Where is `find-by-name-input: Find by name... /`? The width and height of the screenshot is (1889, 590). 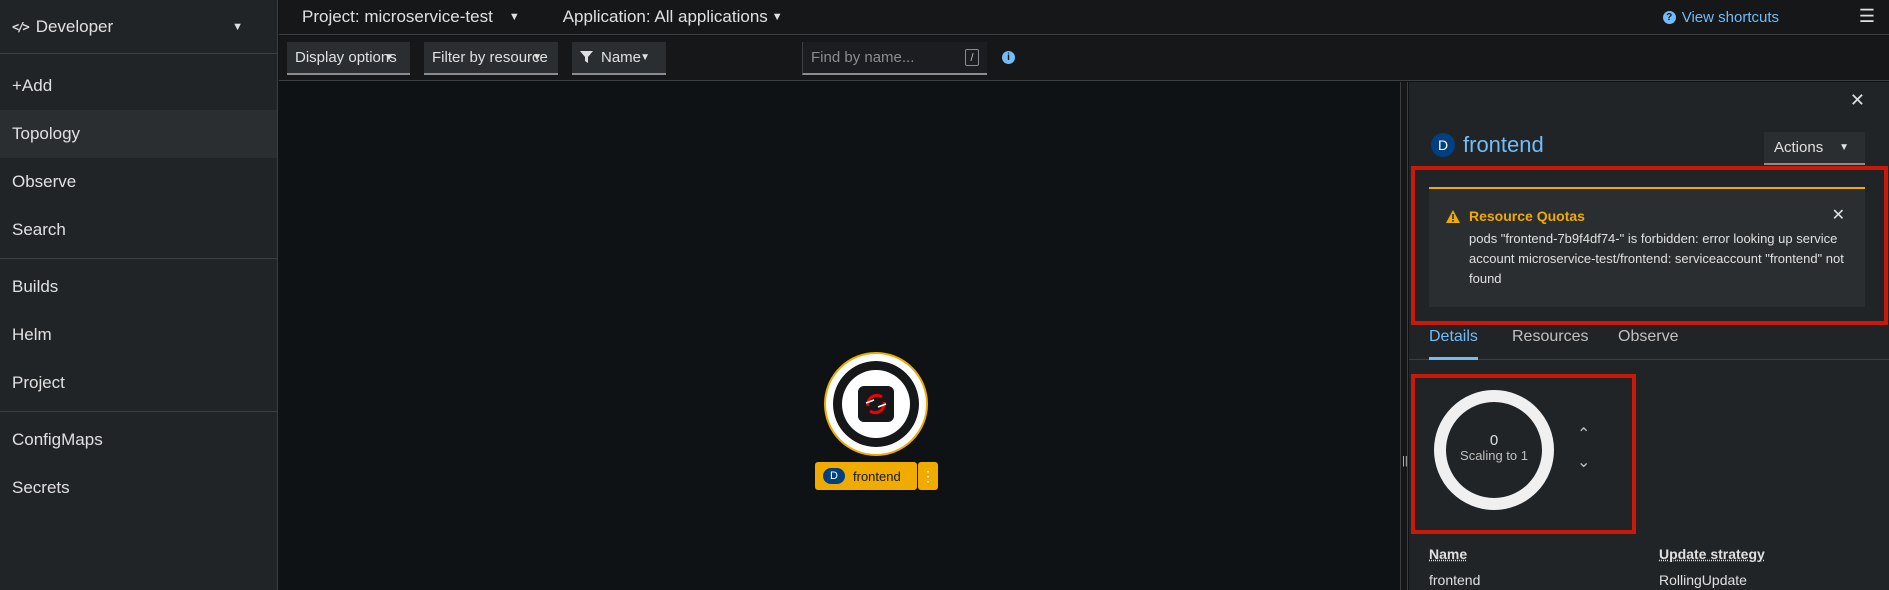
find-by-name-input: Find by name... / is located at coordinates (894, 58).